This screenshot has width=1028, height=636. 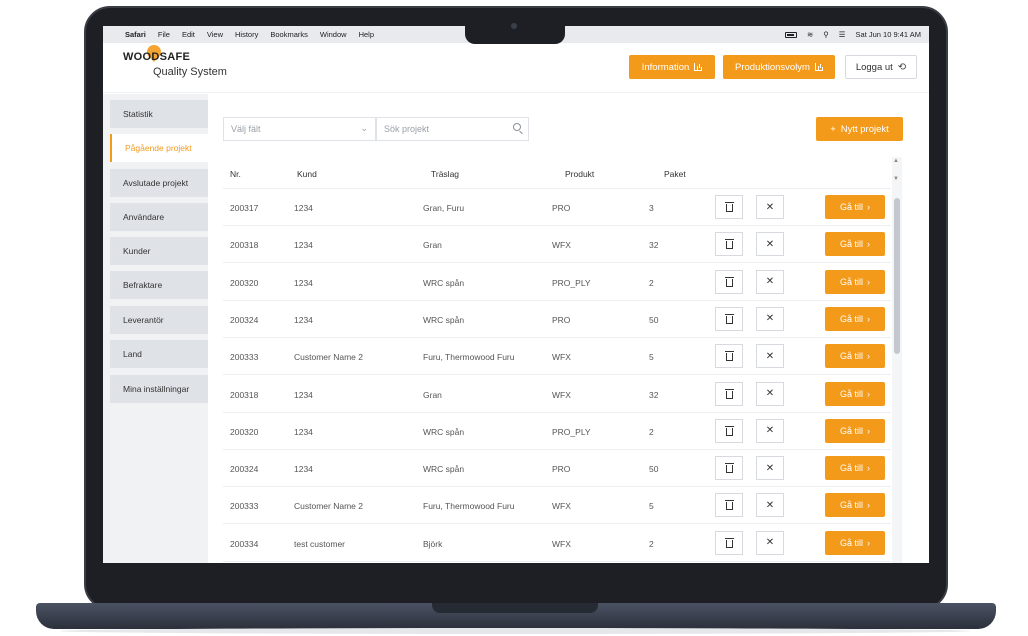 What do you see at coordinates (159, 183) in the screenshot?
I see `sidebar-item-avslutade-projekt: Avslutade projekt` at bounding box center [159, 183].